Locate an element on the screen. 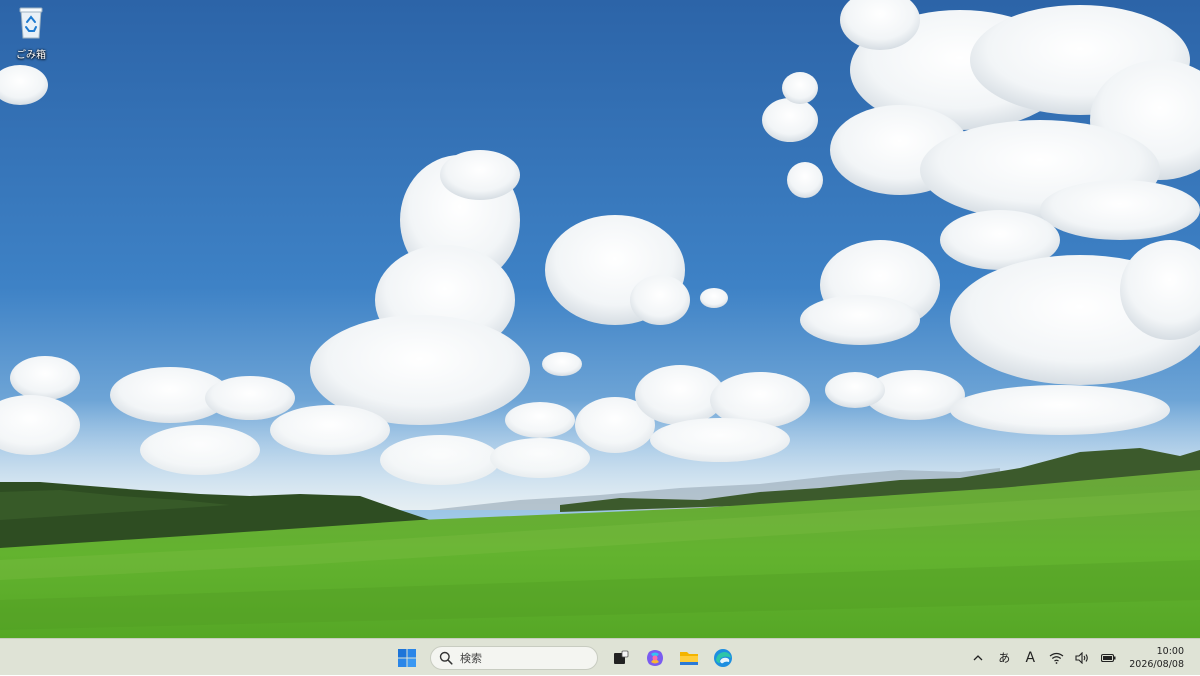  network-button is located at coordinates (1056, 658).